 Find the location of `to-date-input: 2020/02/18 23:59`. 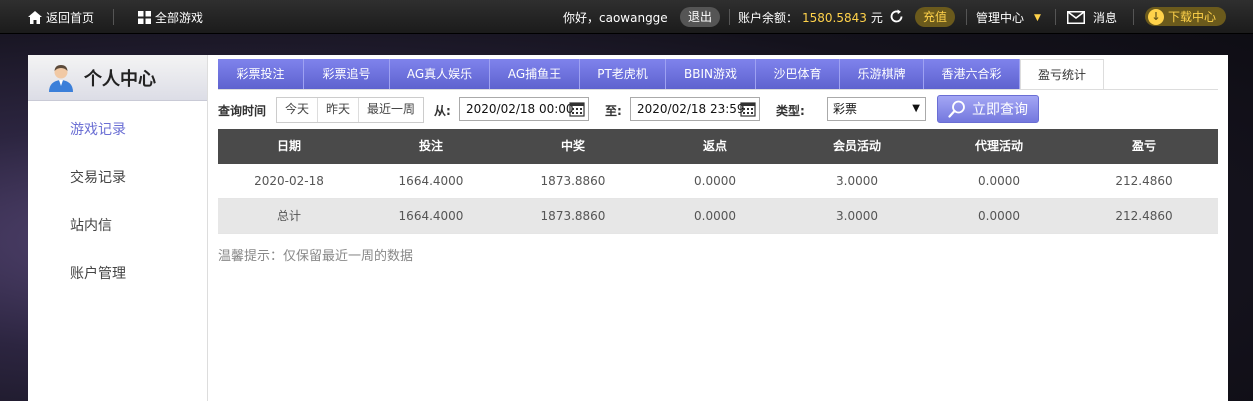

to-date-input: 2020/02/18 23:59 is located at coordinates (695, 109).